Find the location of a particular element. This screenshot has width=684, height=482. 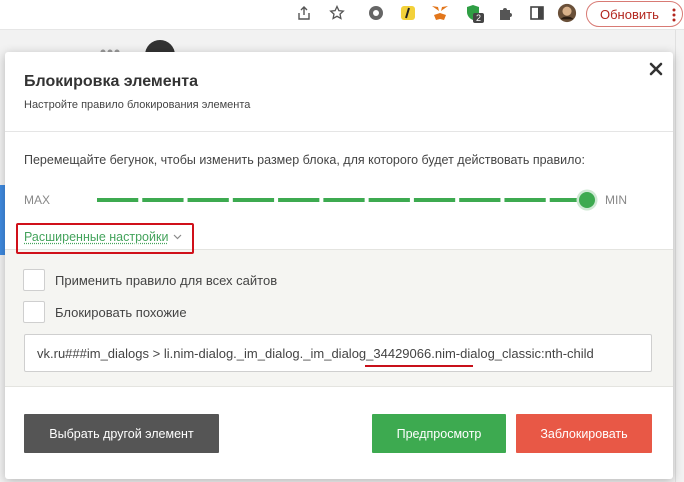

css-selector-field is located at coordinates (338, 353).